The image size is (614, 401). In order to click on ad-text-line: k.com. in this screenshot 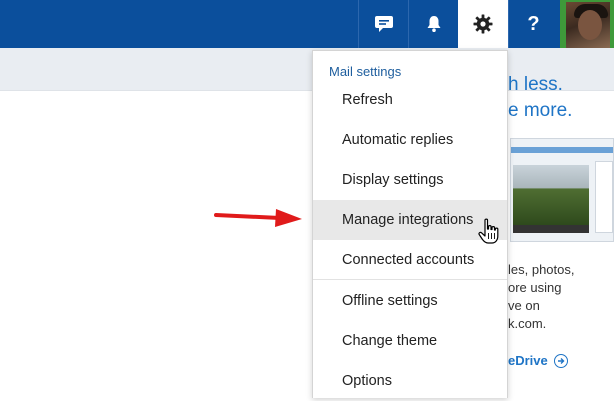, I will do `click(527, 323)`.